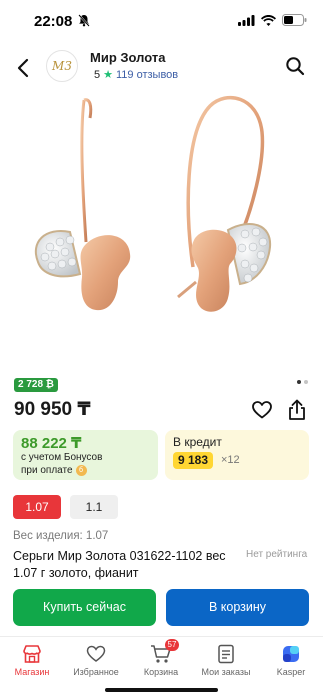  What do you see at coordinates (61, 464) in the screenshot?
I see `bonus-note: с учетом Бонусов при оплате б` at bounding box center [61, 464].